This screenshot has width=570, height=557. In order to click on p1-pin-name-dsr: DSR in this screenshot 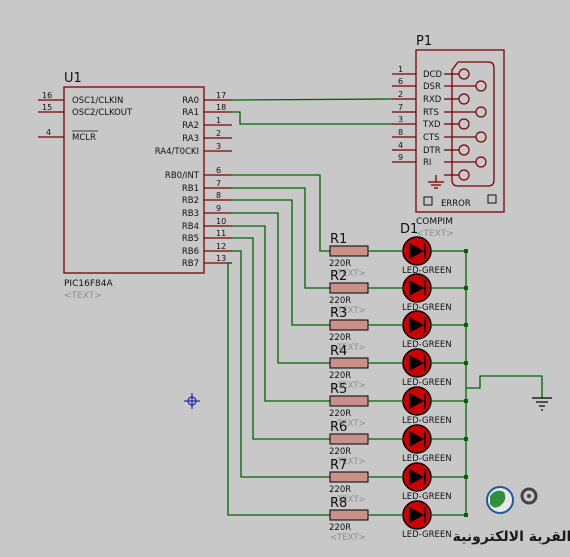, I will do `click(432, 87)`.